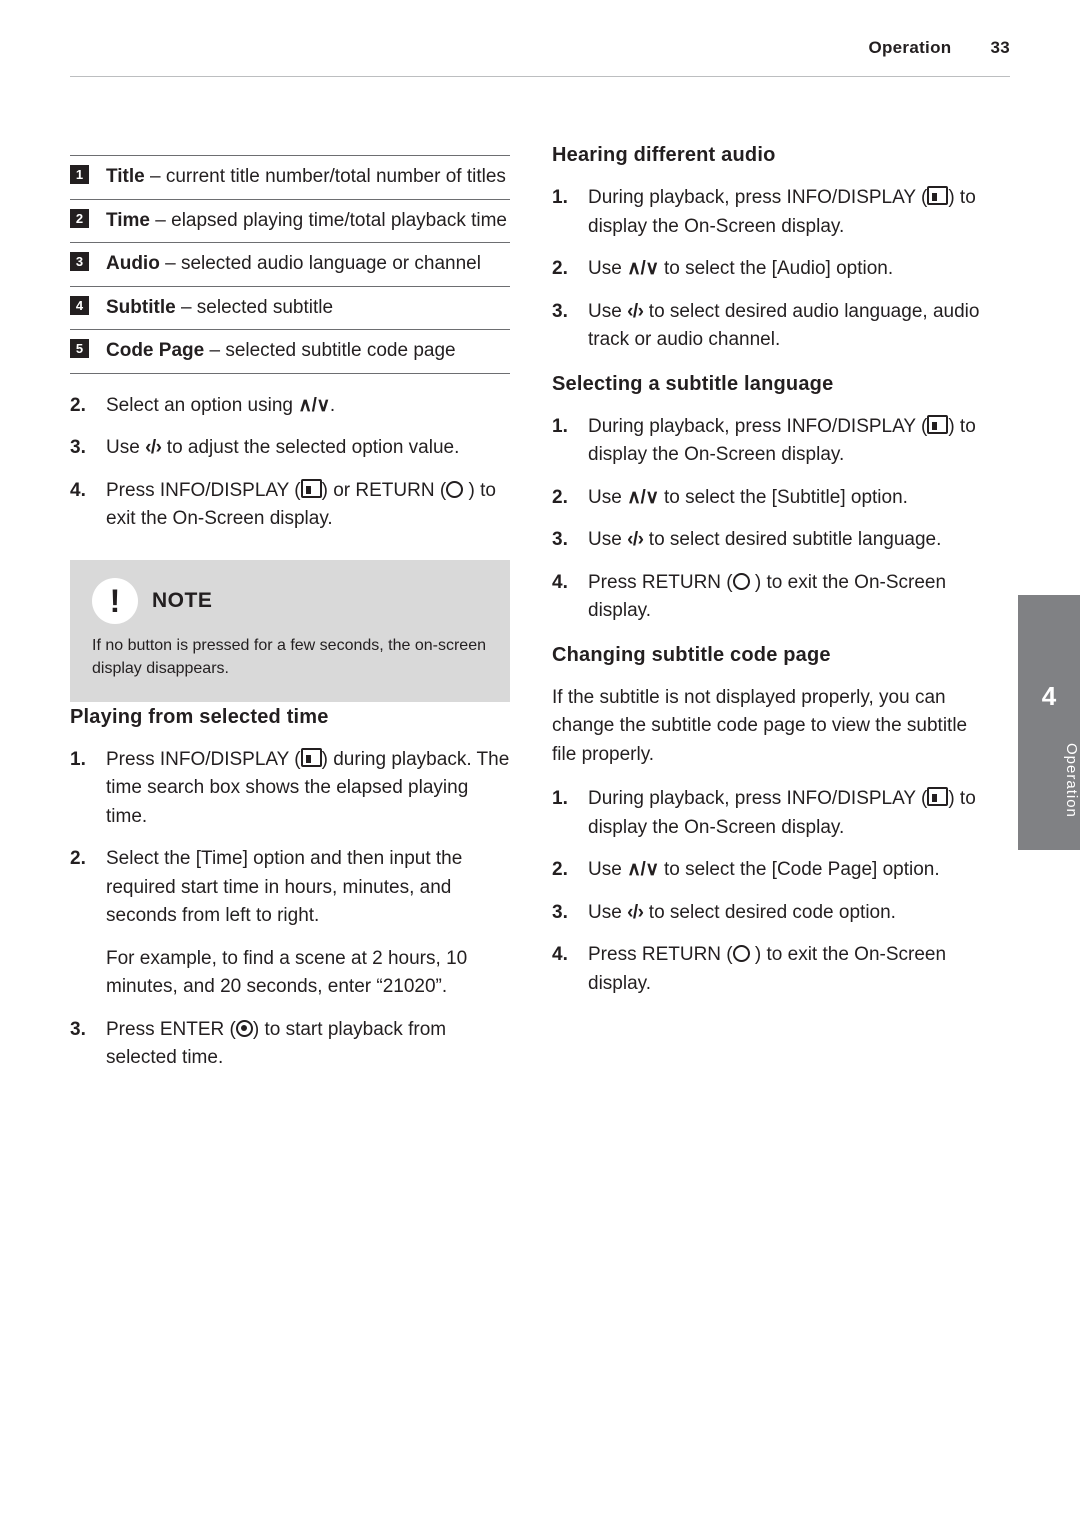 This screenshot has height=1532, width=1080. Describe the element at coordinates (79, 348) in the screenshot. I see `legend-badge: 5` at that location.